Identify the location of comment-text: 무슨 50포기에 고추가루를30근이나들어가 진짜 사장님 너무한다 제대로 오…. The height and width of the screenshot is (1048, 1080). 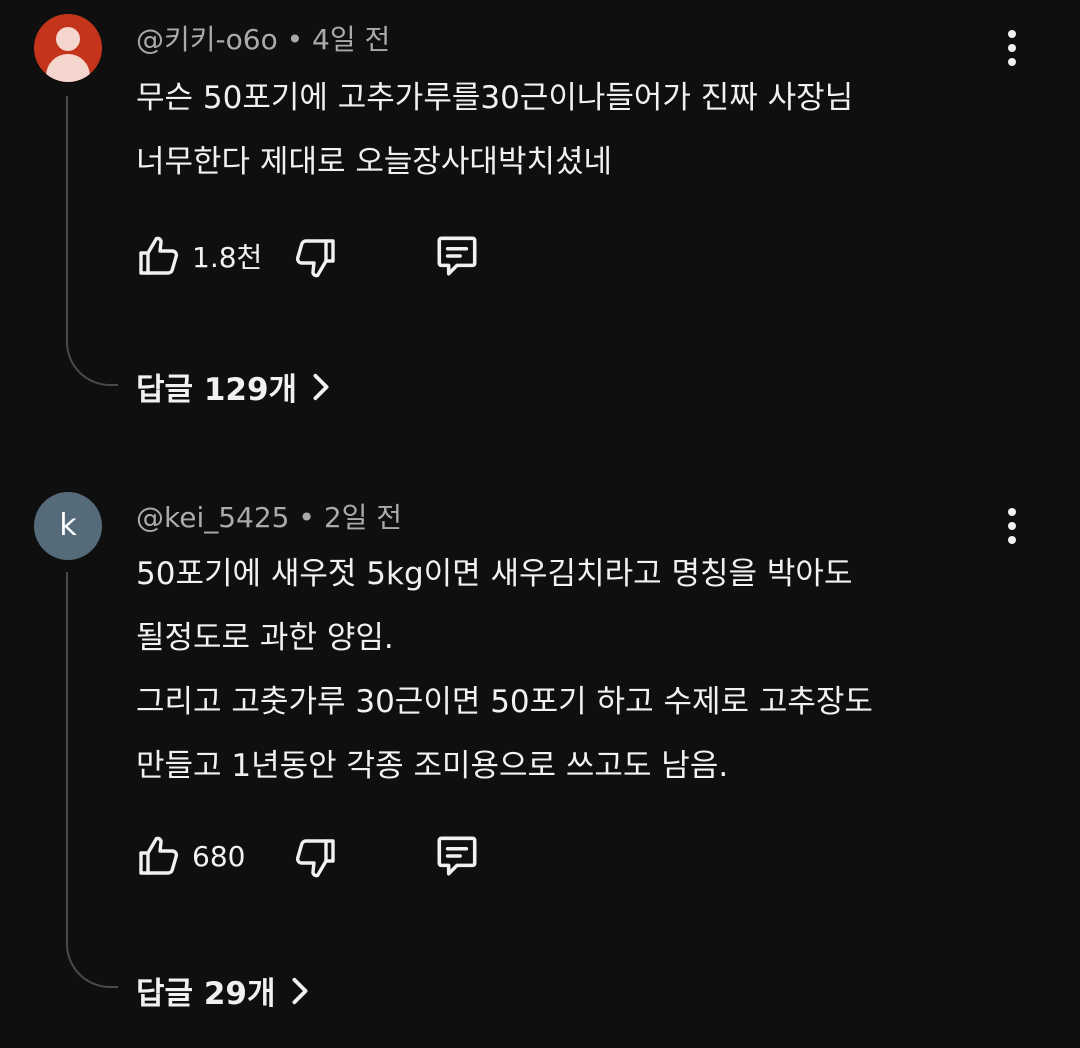
(495, 130).